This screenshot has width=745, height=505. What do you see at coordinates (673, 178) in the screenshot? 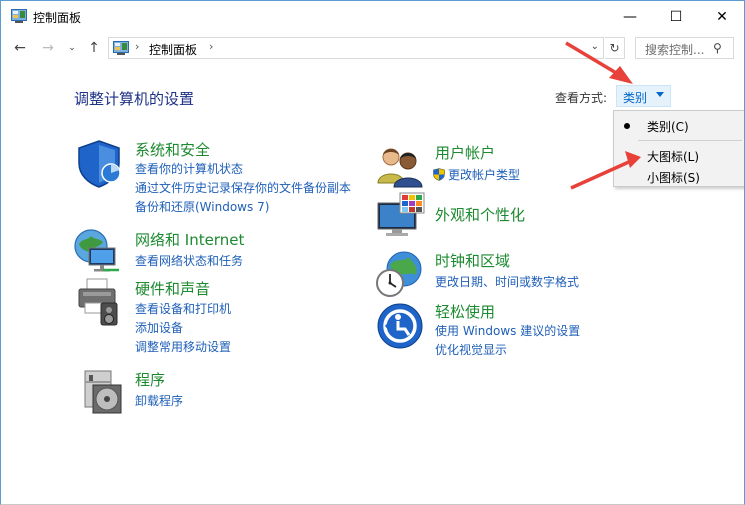
I see `menu-item-label: 小图标(S)` at bounding box center [673, 178].